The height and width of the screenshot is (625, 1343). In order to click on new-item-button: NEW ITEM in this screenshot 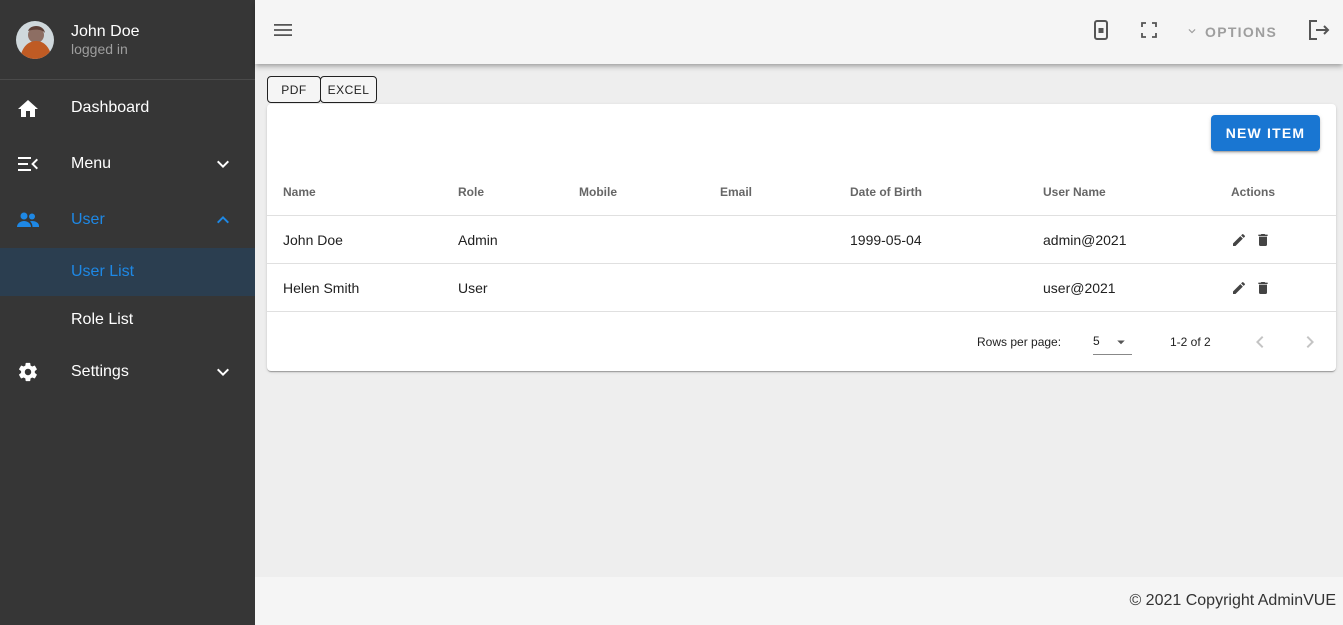, I will do `click(1265, 133)`.